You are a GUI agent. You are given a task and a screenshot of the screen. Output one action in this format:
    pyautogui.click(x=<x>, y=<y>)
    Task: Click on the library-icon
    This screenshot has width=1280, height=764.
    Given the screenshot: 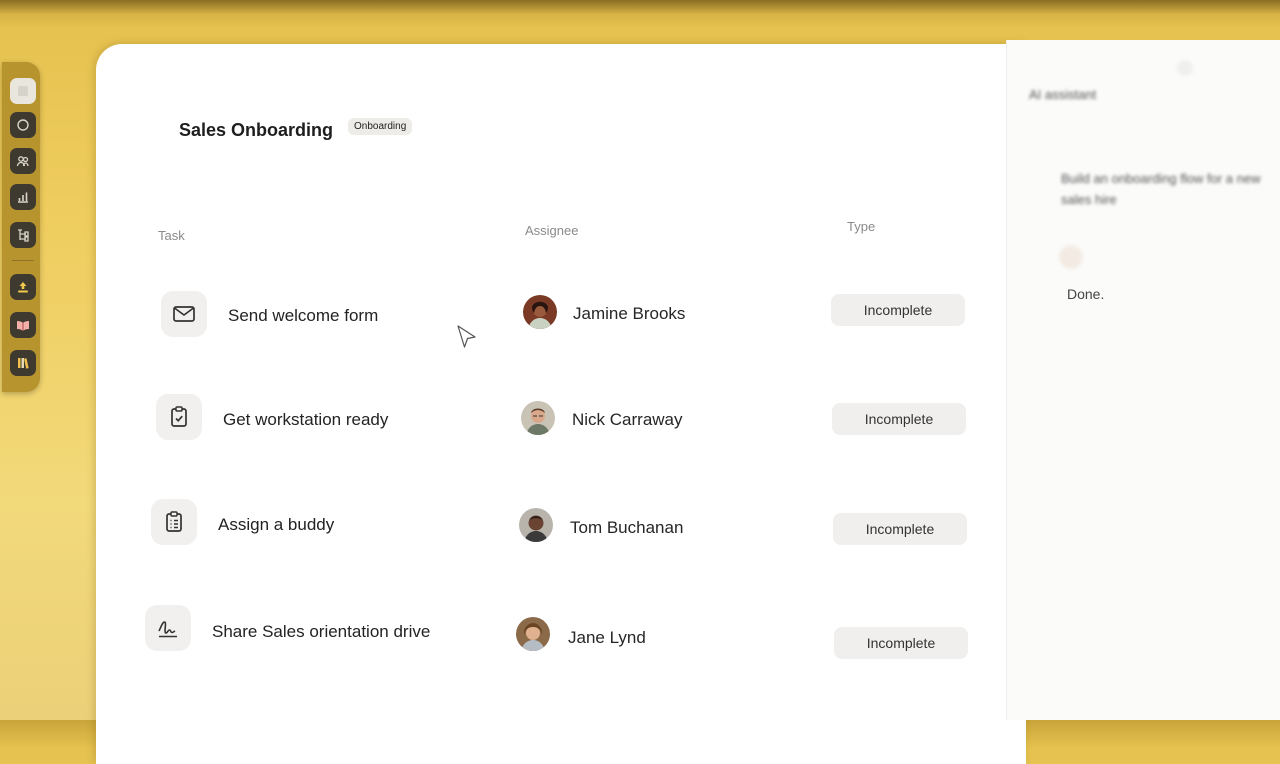 What is the action you would take?
    pyautogui.click(x=23, y=363)
    